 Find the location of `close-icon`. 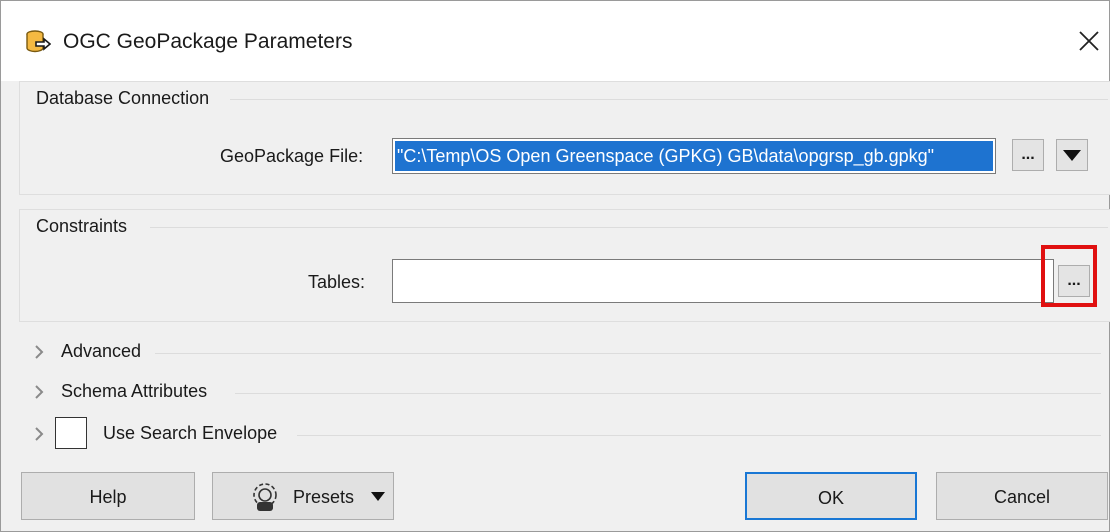

close-icon is located at coordinates (1089, 41).